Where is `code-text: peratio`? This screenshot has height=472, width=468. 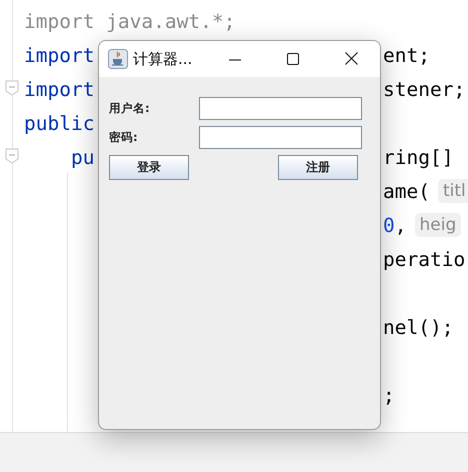
code-text: peratio is located at coordinates (424, 259).